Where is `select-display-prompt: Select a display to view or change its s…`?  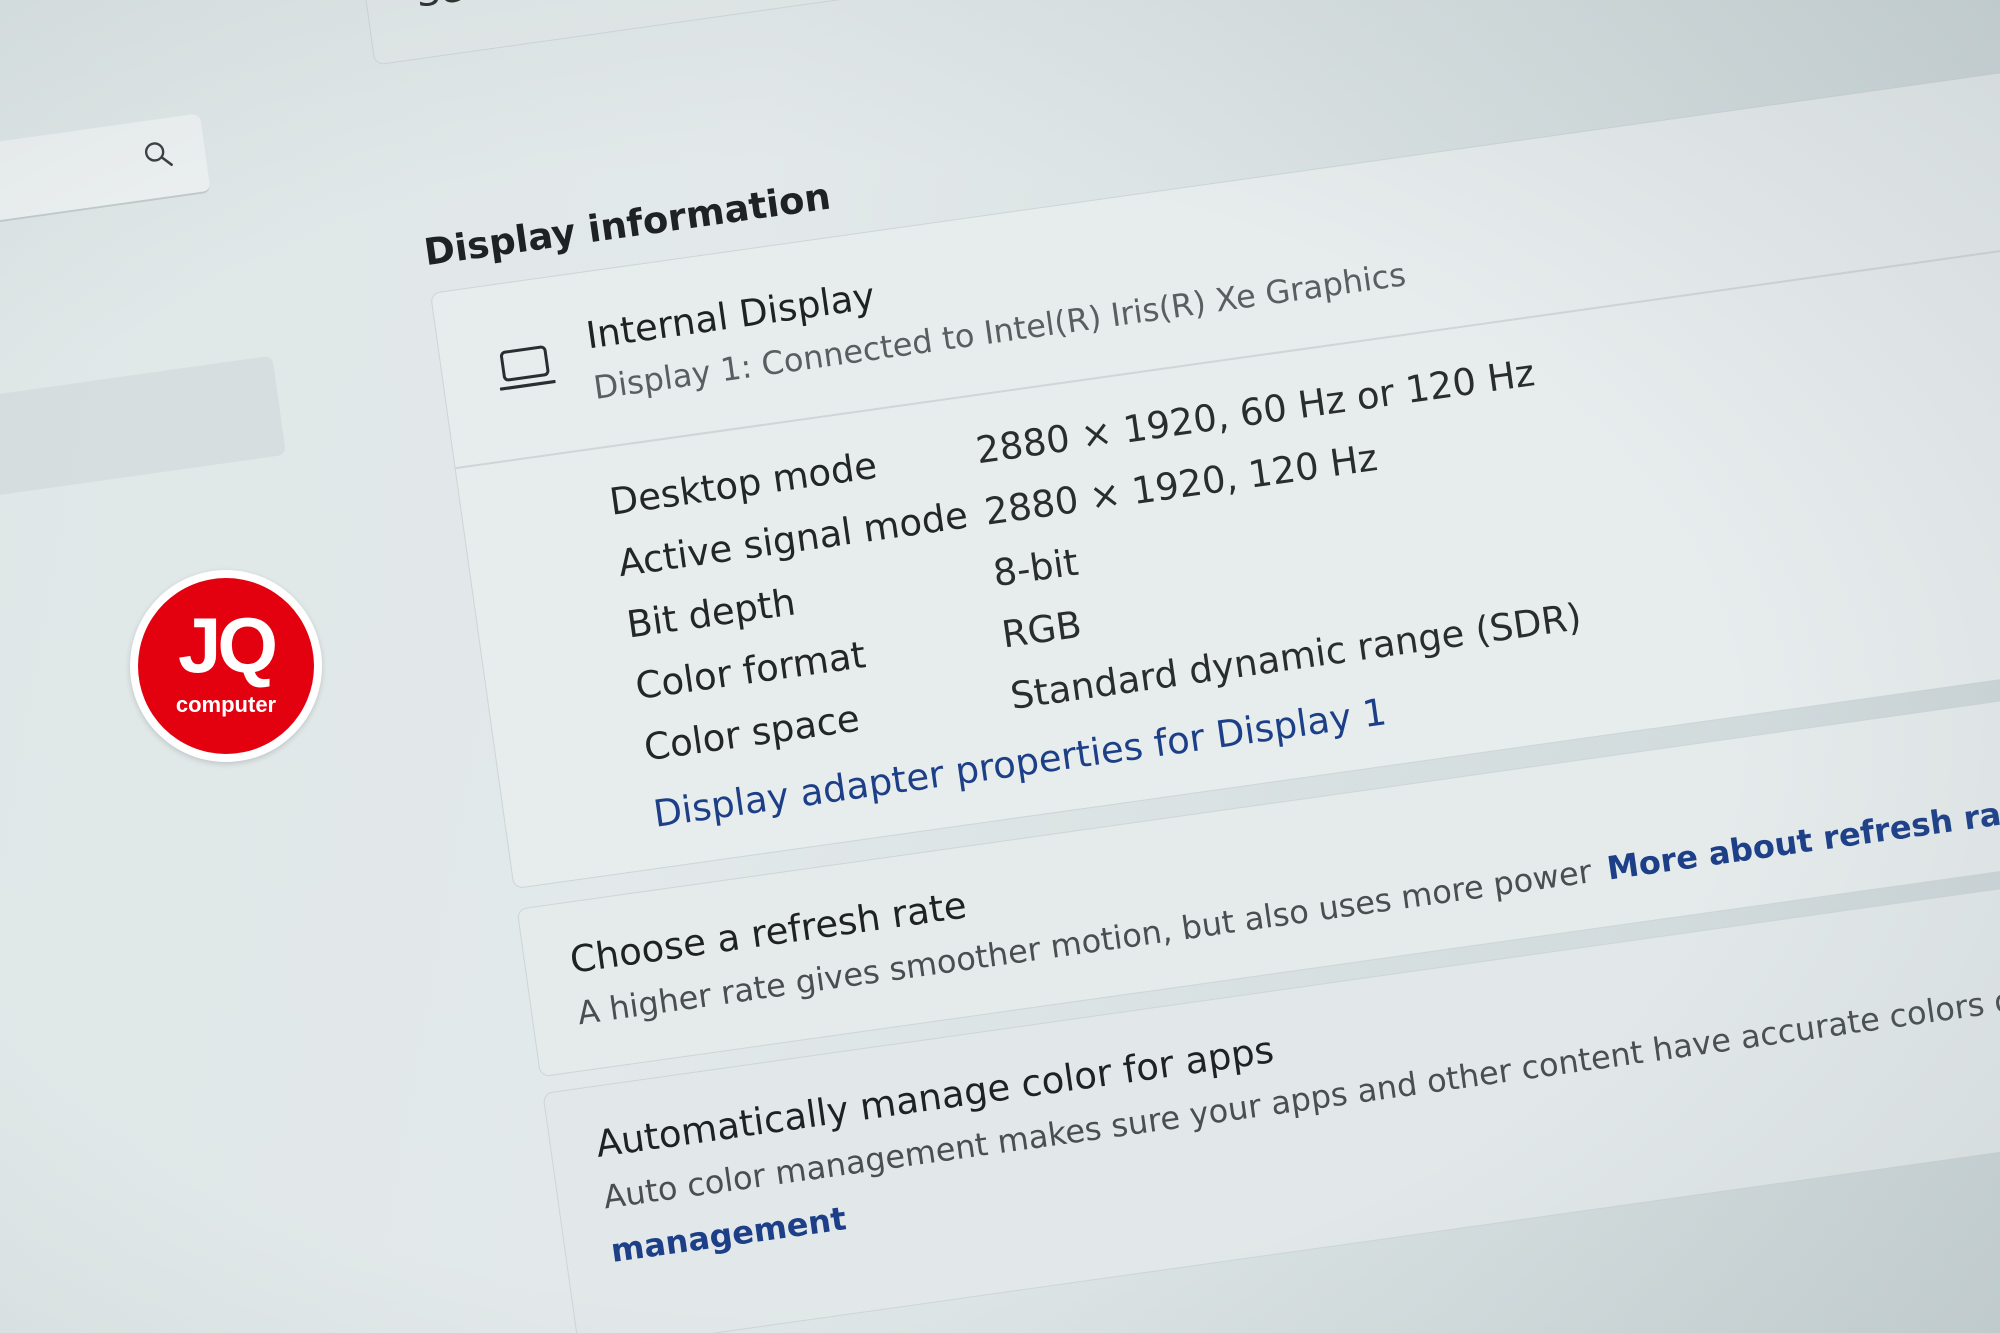 select-display-prompt: Select a display to view or change its s… is located at coordinates (837, 8).